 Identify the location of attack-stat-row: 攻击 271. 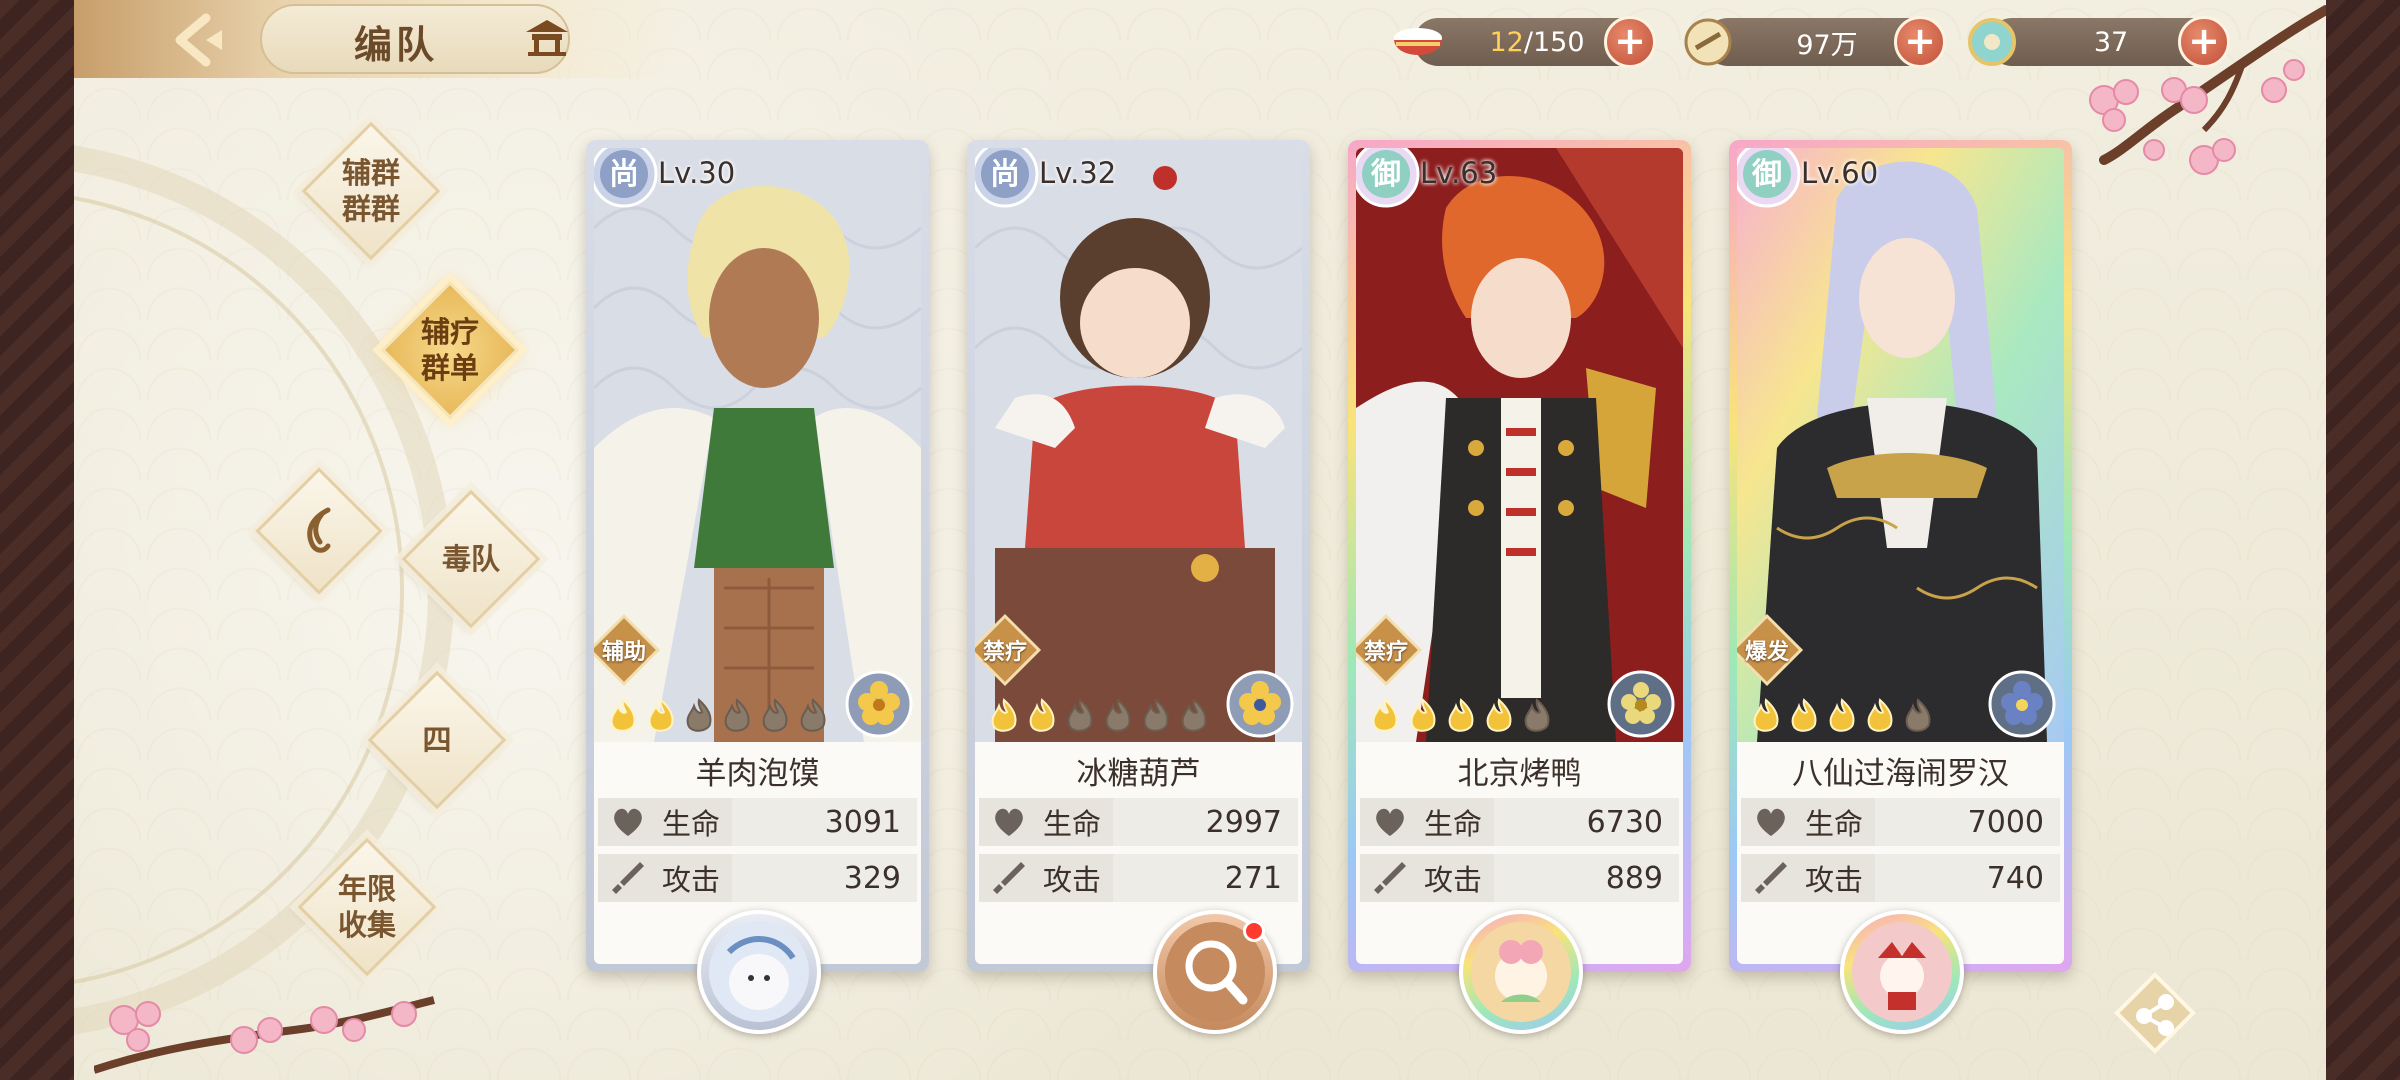
(1138, 878).